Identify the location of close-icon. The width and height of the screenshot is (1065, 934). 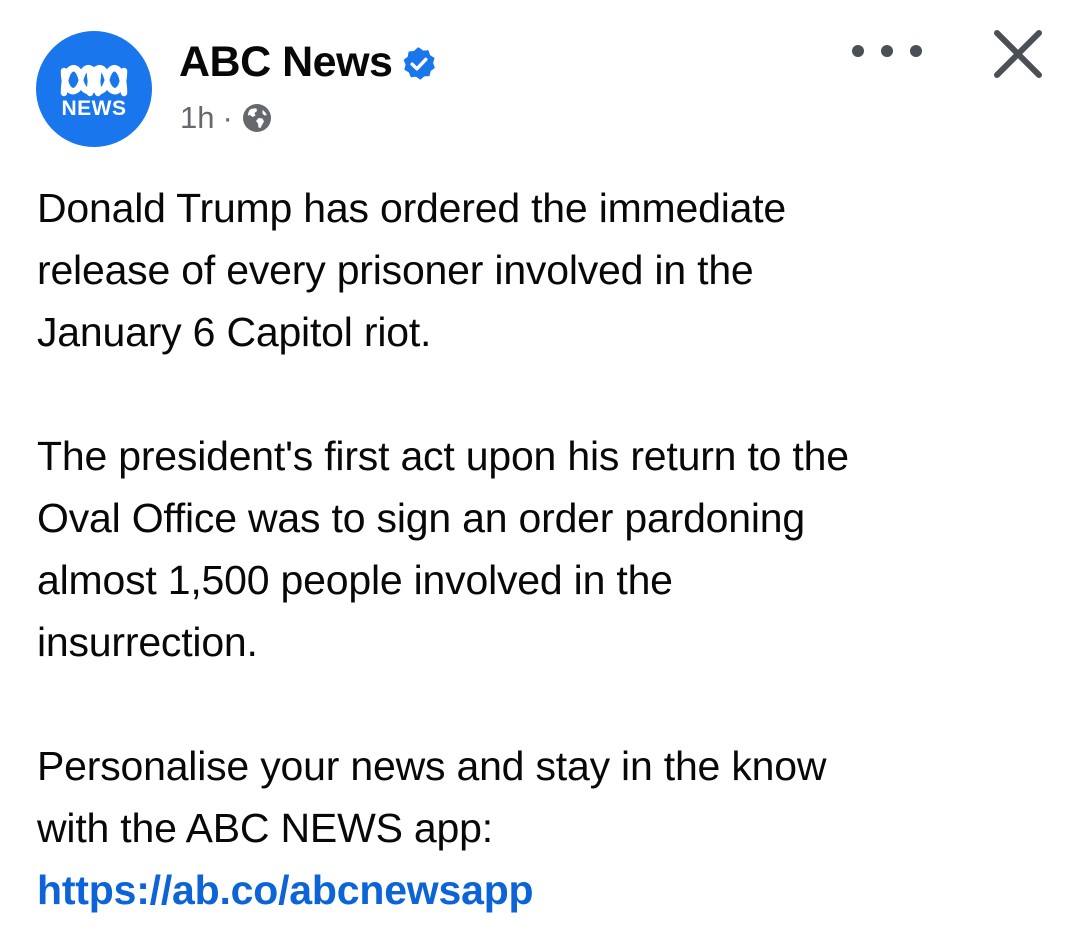
(1018, 54).